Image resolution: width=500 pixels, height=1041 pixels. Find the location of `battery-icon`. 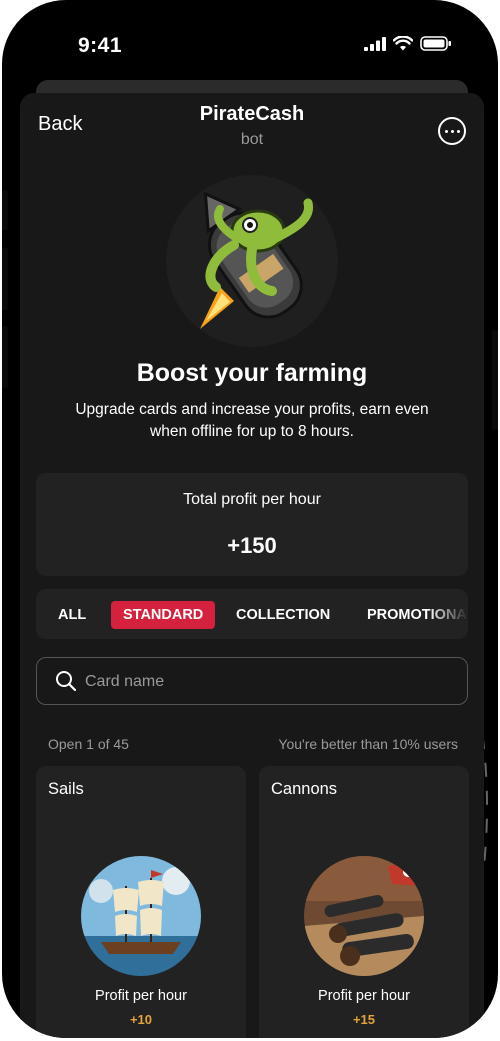

battery-icon is located at coordinates (435, 43).